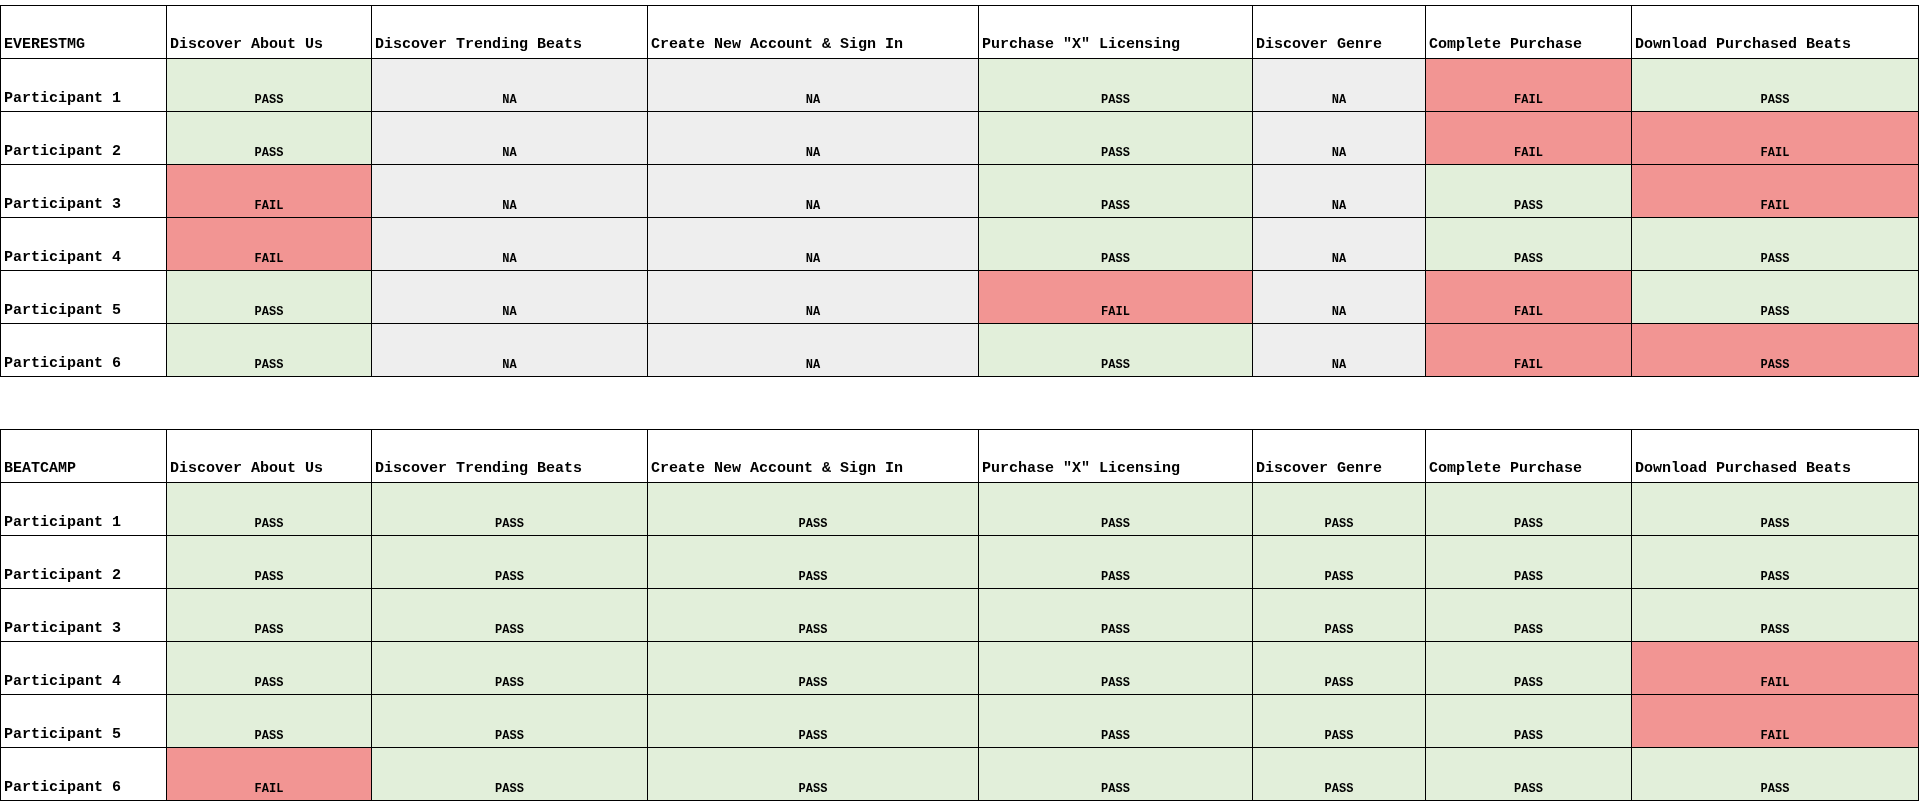  Describe the element at coordinates (813, 32) in the screenshot. I see `column-header: Create New Account & Sign In` at that location.